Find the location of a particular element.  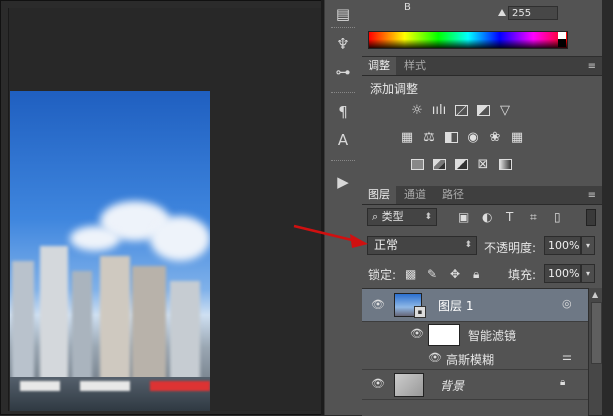

opacity-label: 不透明度: is located at coordinates (510, 248).